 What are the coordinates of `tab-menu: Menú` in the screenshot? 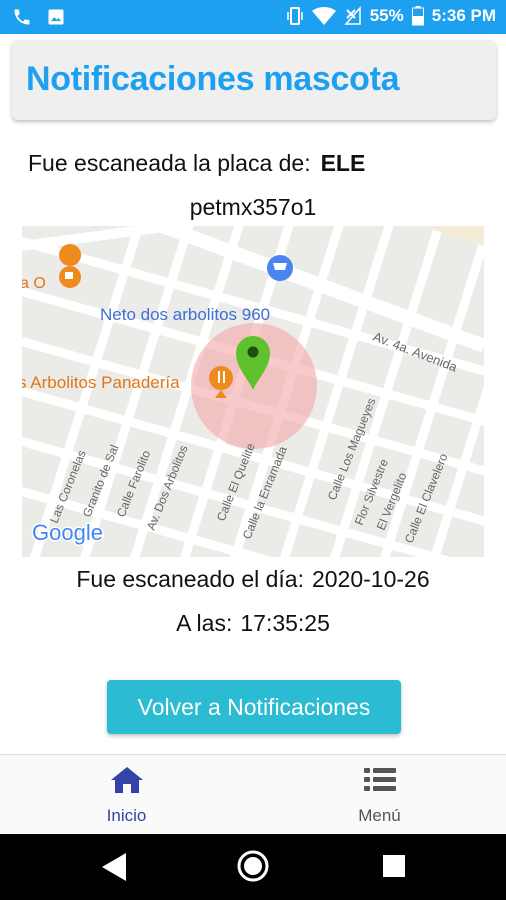 It's located at (379, 795).